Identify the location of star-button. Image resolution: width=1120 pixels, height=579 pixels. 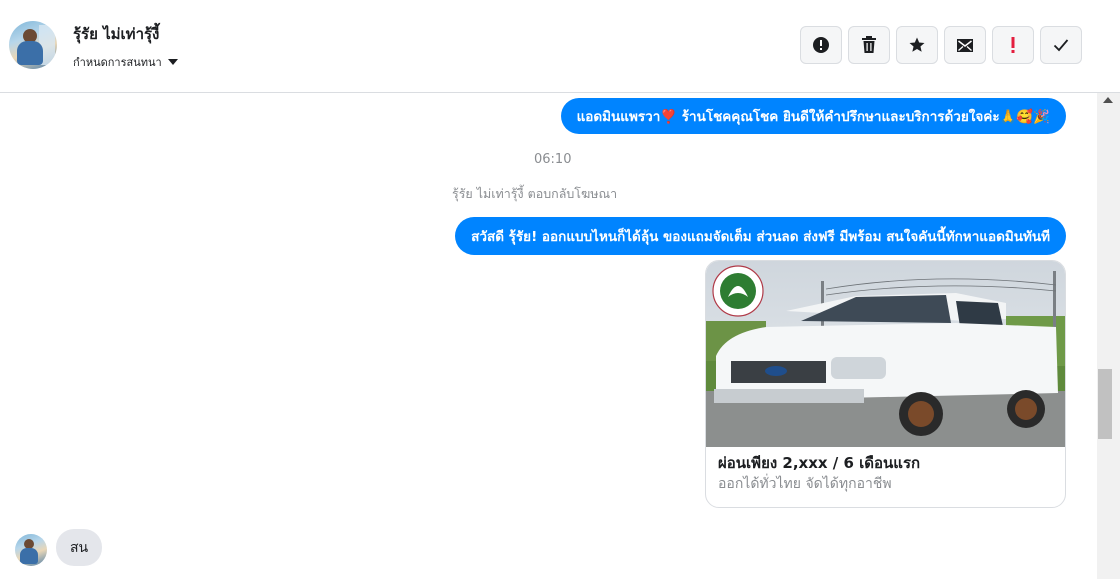
(917, 45).